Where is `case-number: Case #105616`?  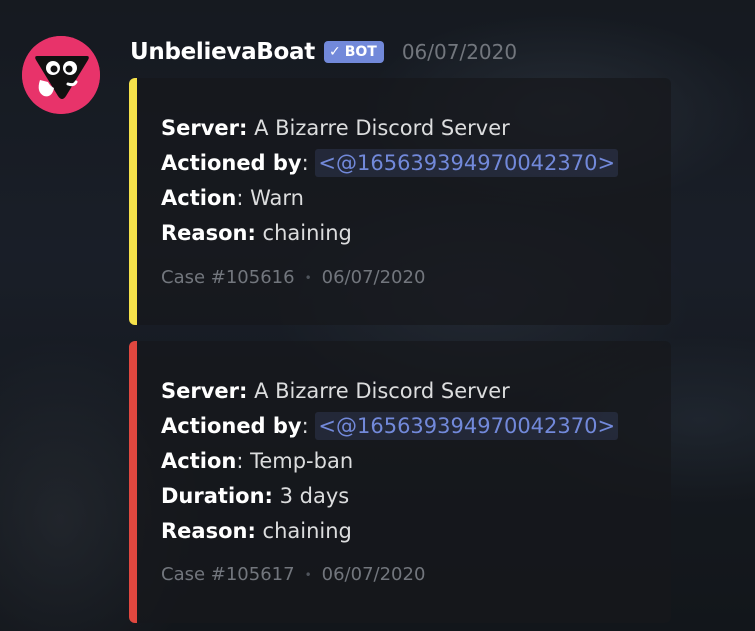
case-number: Case #105616 is located at coordinates (228, 277).